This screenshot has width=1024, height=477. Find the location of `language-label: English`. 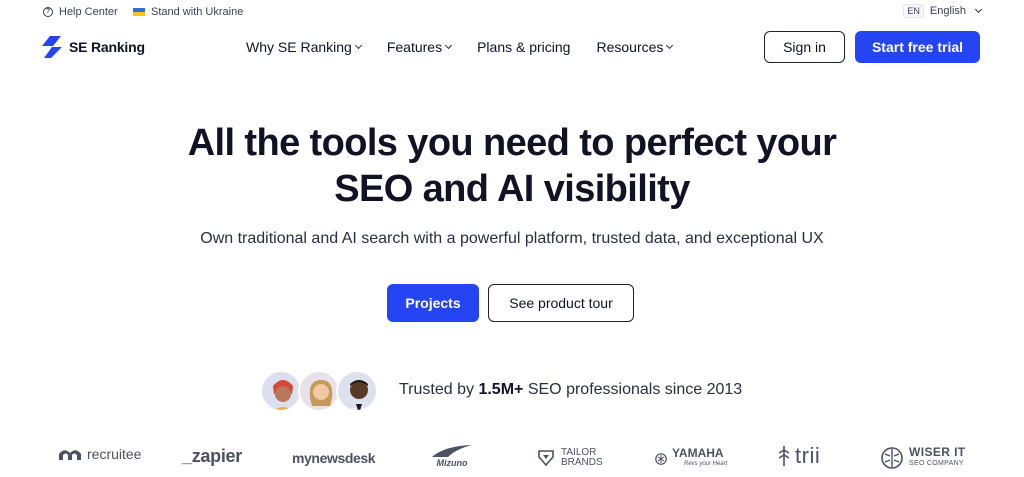

language-label: English is located at coordinates (947, 11).